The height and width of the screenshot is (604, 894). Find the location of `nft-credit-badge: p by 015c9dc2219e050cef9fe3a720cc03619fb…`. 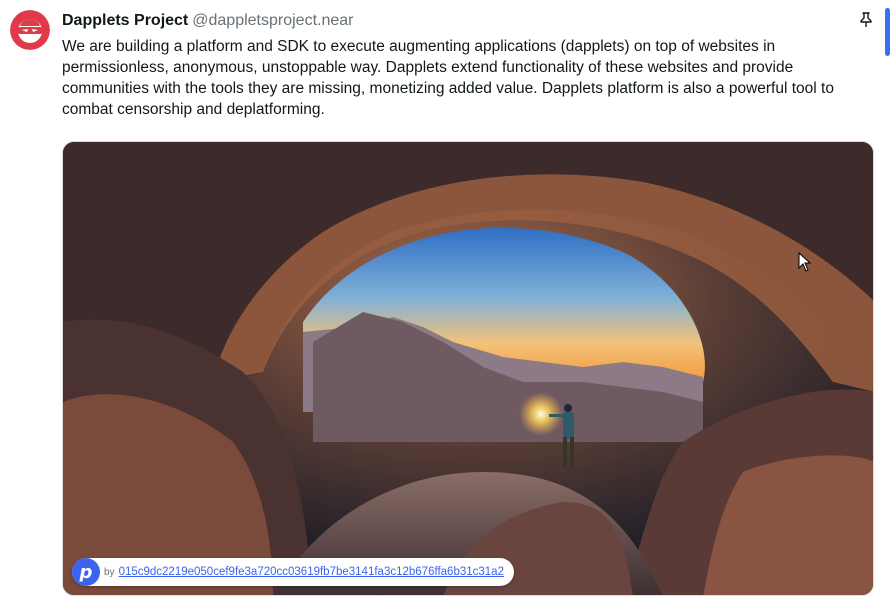

nft-credit-badge: p by 015c9dc2219e050cef9fe3a720cc03619fb… is located at coordinates (293, 572).